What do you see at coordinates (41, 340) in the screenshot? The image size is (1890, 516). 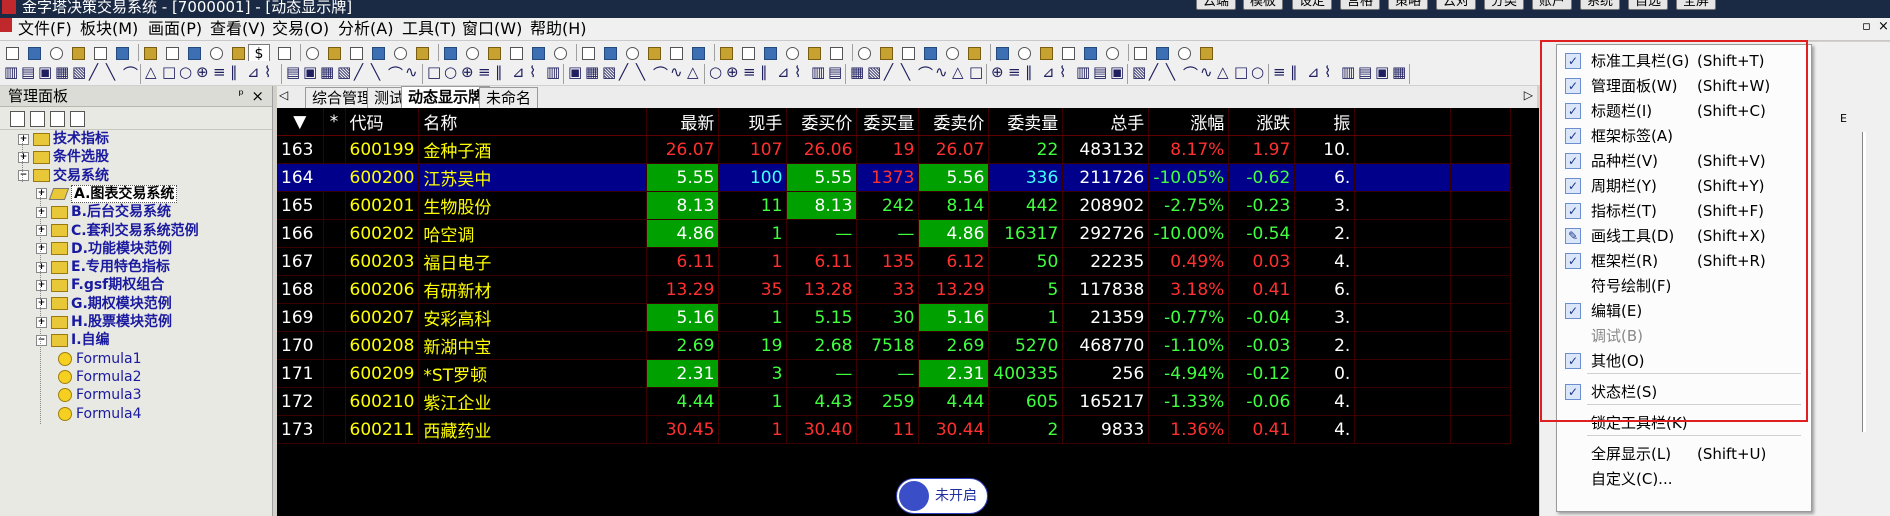 I see `collapse-icon: −` at bounding box center [41, 340].